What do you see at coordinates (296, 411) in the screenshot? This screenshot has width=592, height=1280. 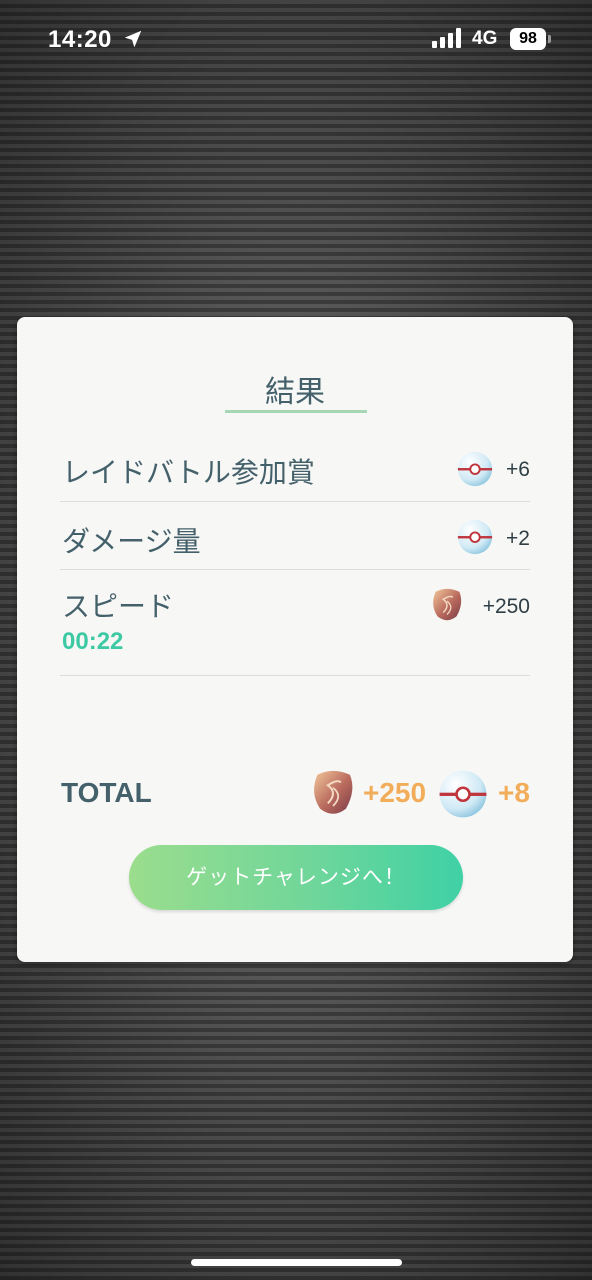 I see `title-underline` at bounding box center [296, 411].